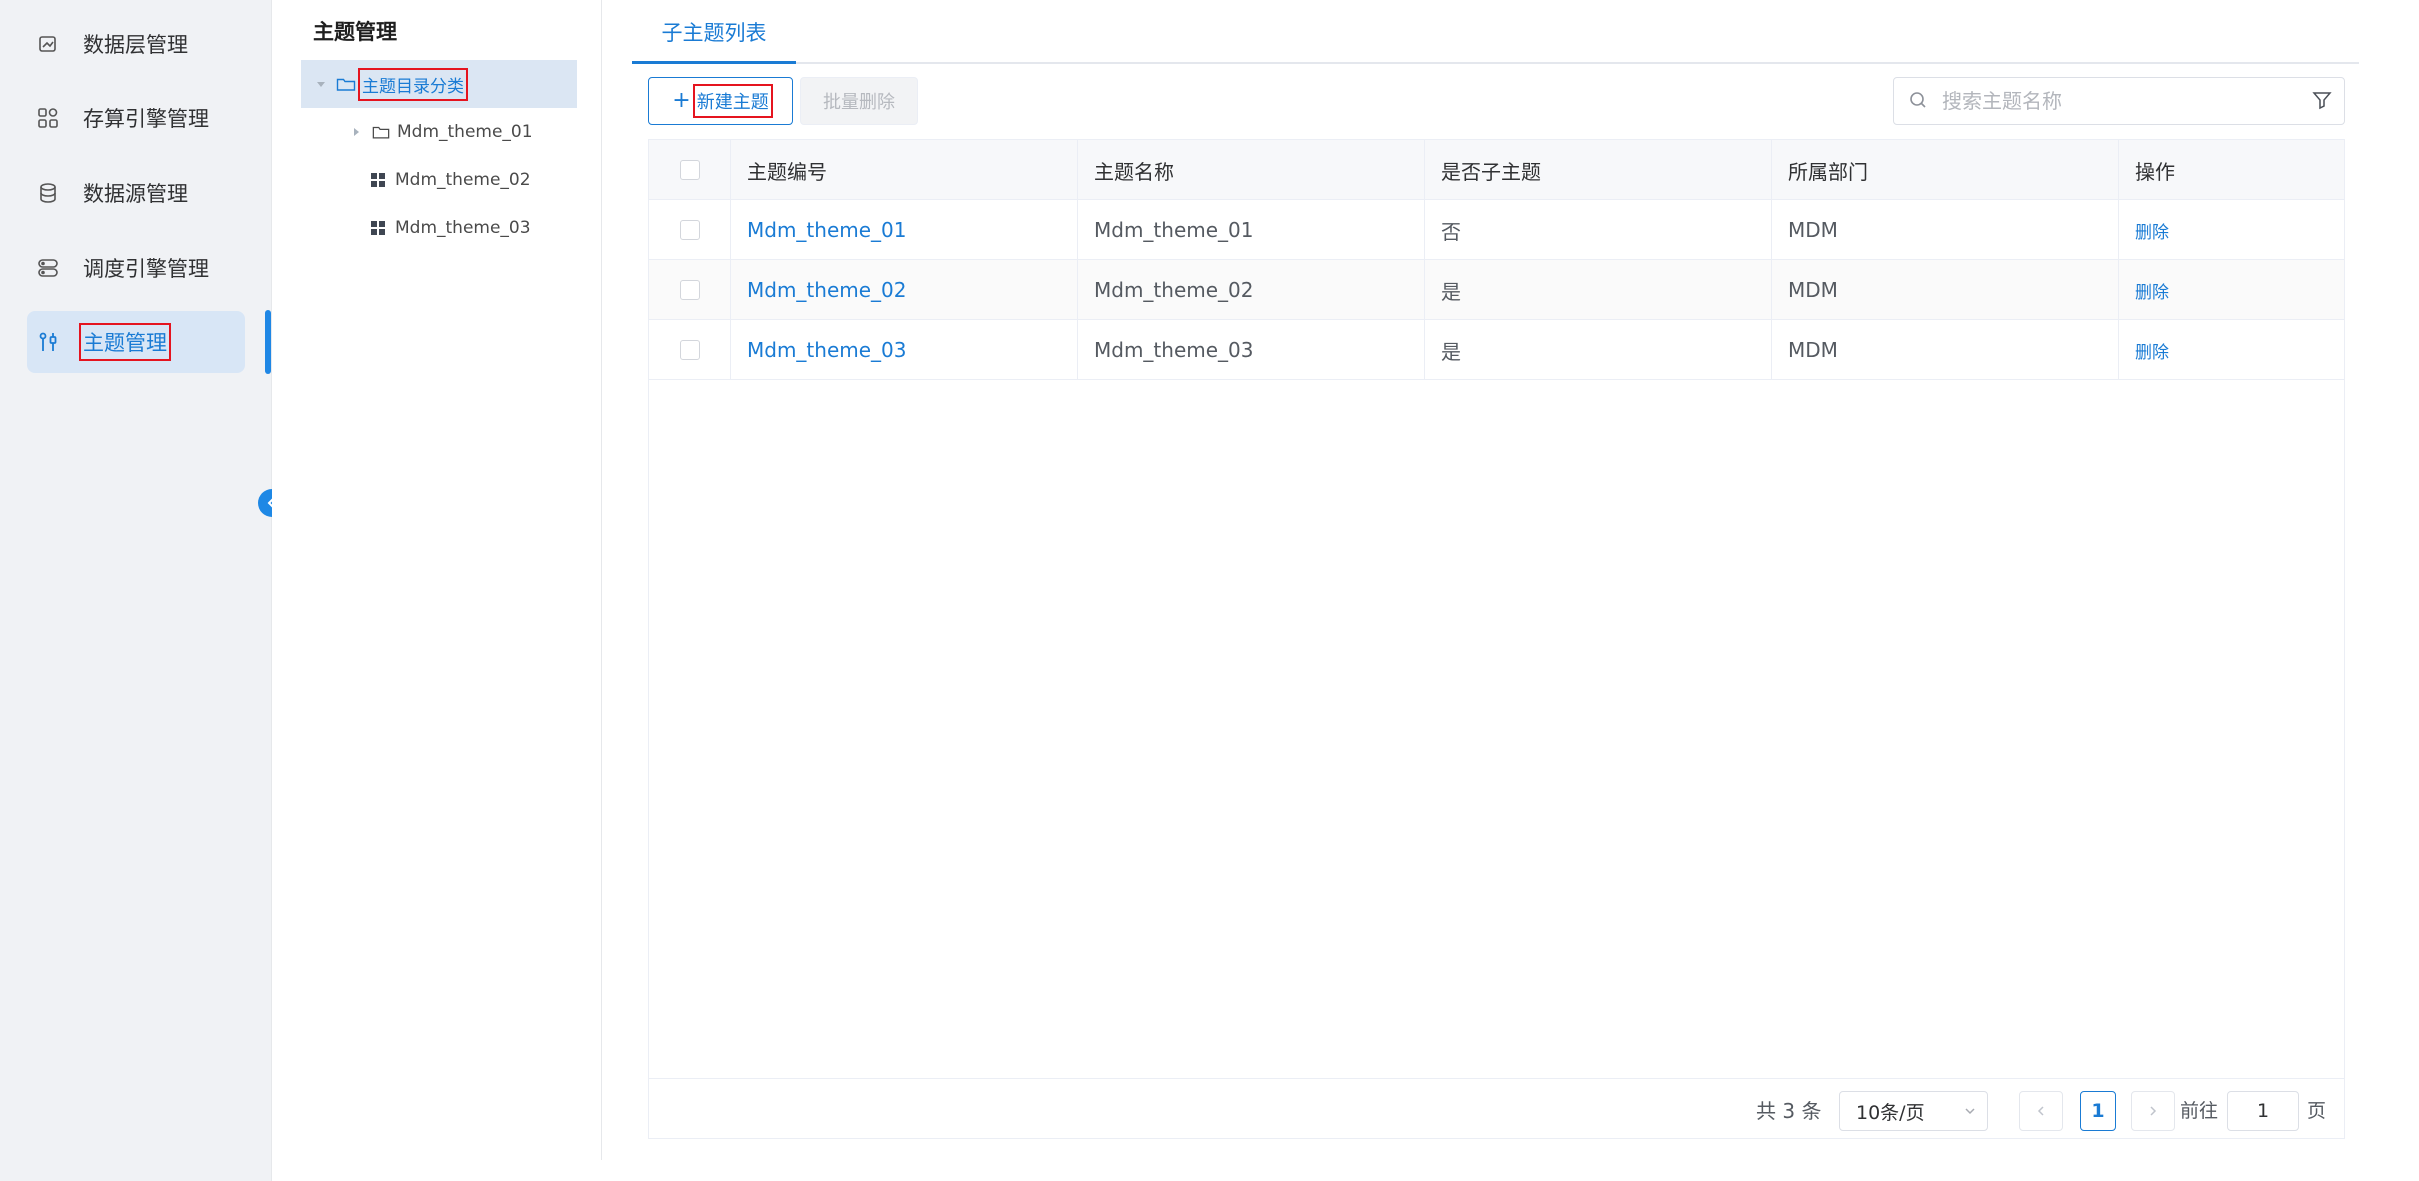 Image resolution: width=2419 pixels, height=1181 pixels. I want to click on caret-down-icon, so click(321, 84).